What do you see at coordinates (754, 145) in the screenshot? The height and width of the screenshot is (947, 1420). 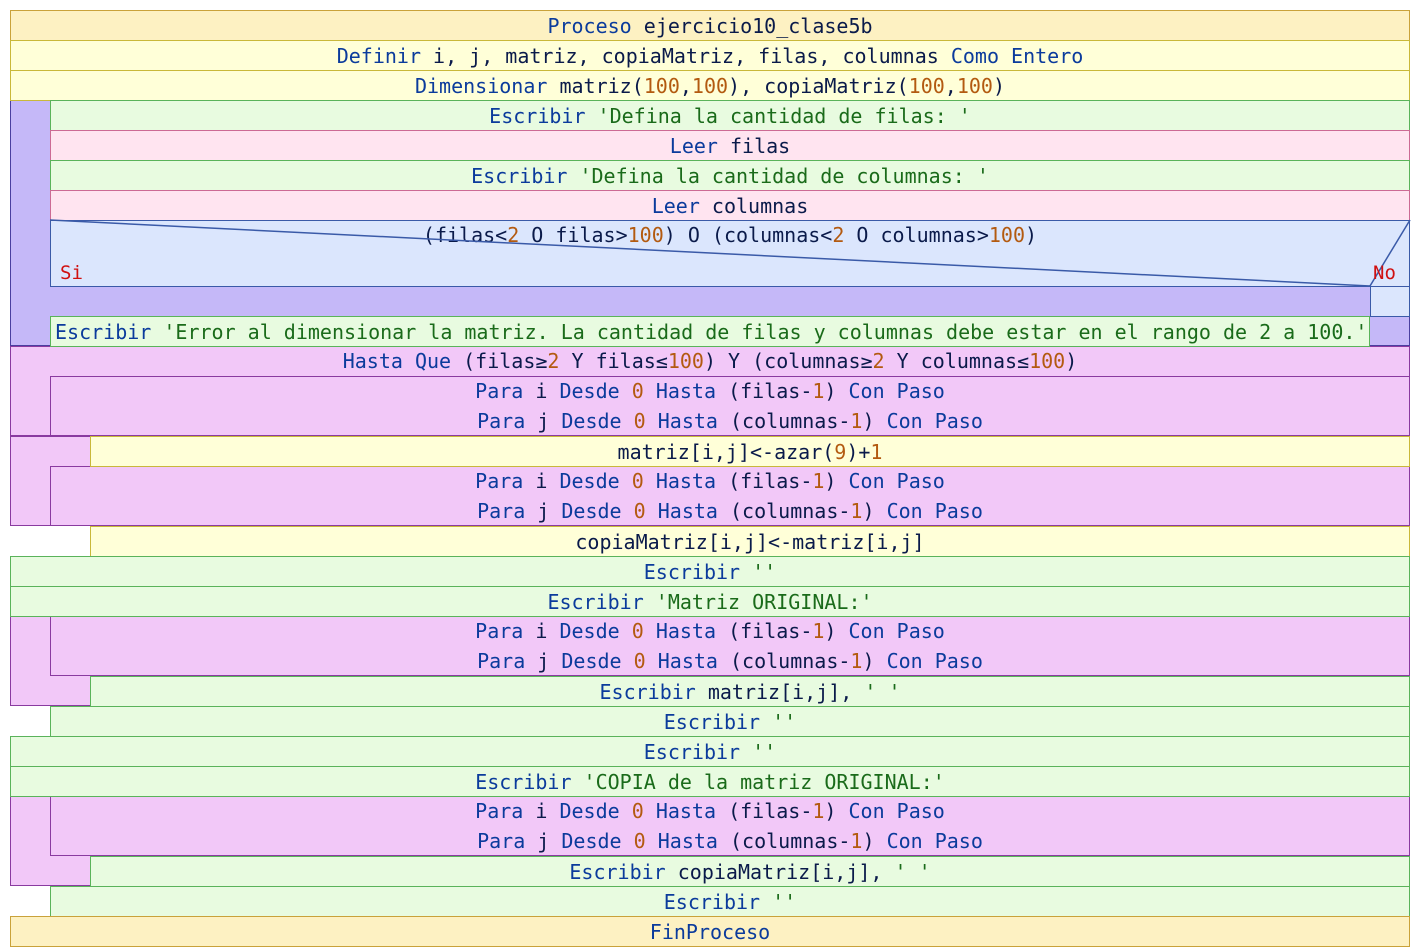 I see `code-token: filas` at bounding box center [754, 145].